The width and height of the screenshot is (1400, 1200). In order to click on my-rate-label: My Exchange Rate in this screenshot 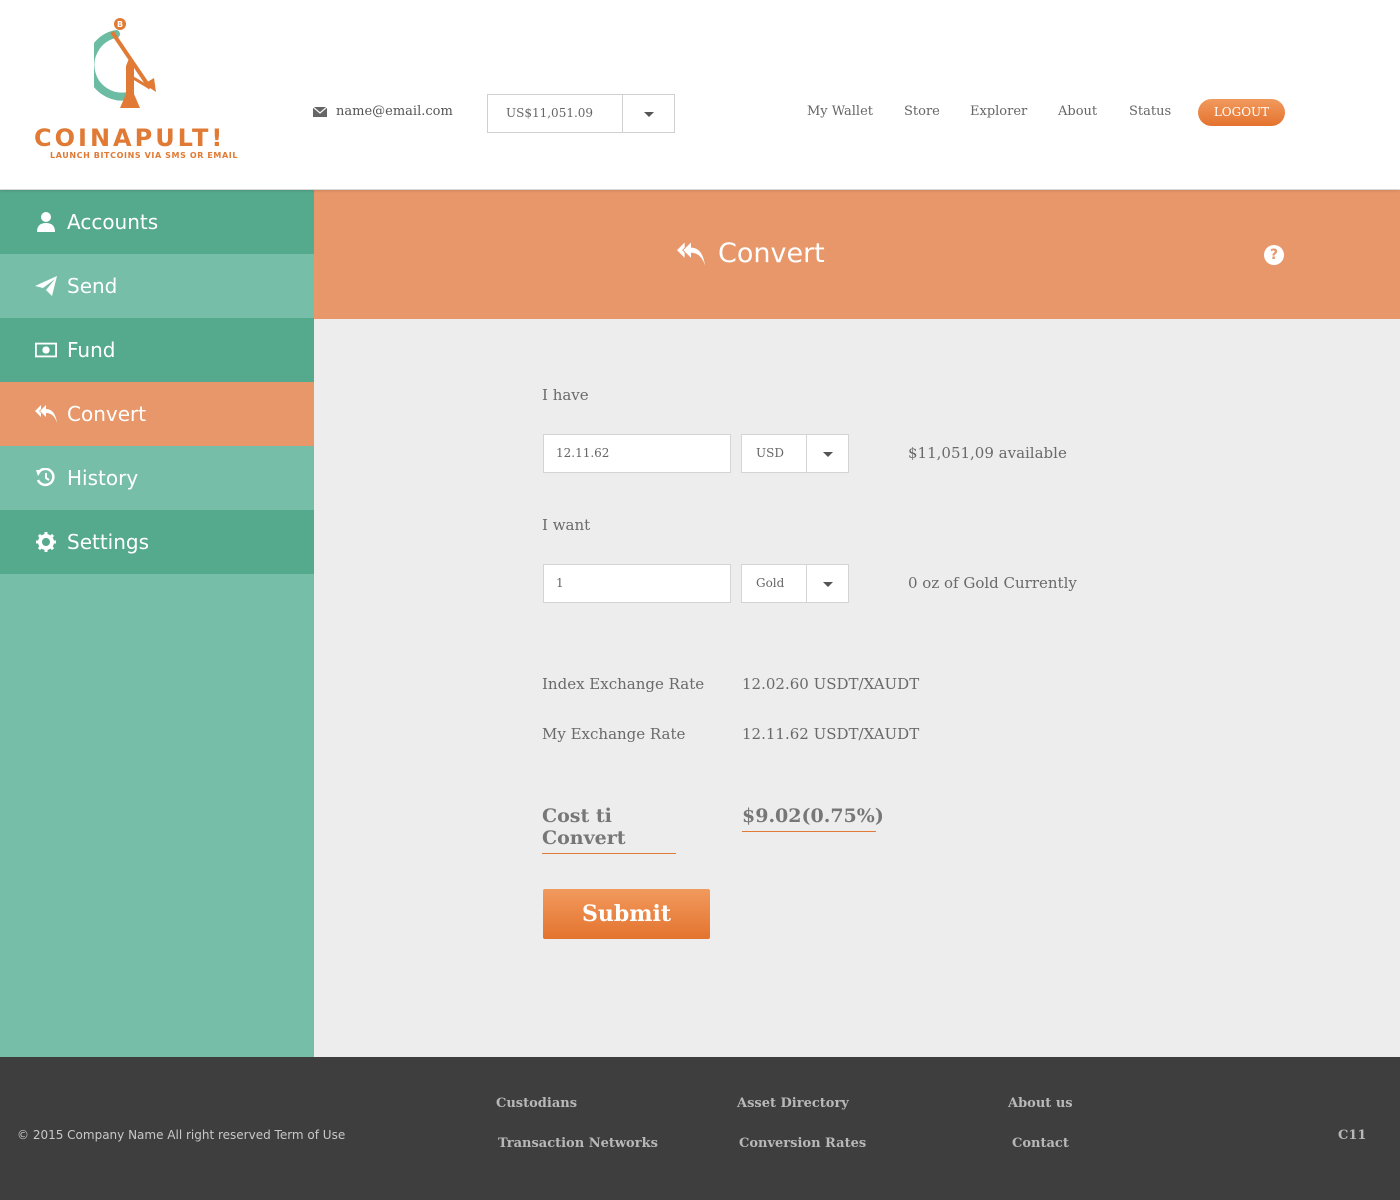, I will do `click(614, 734)`.